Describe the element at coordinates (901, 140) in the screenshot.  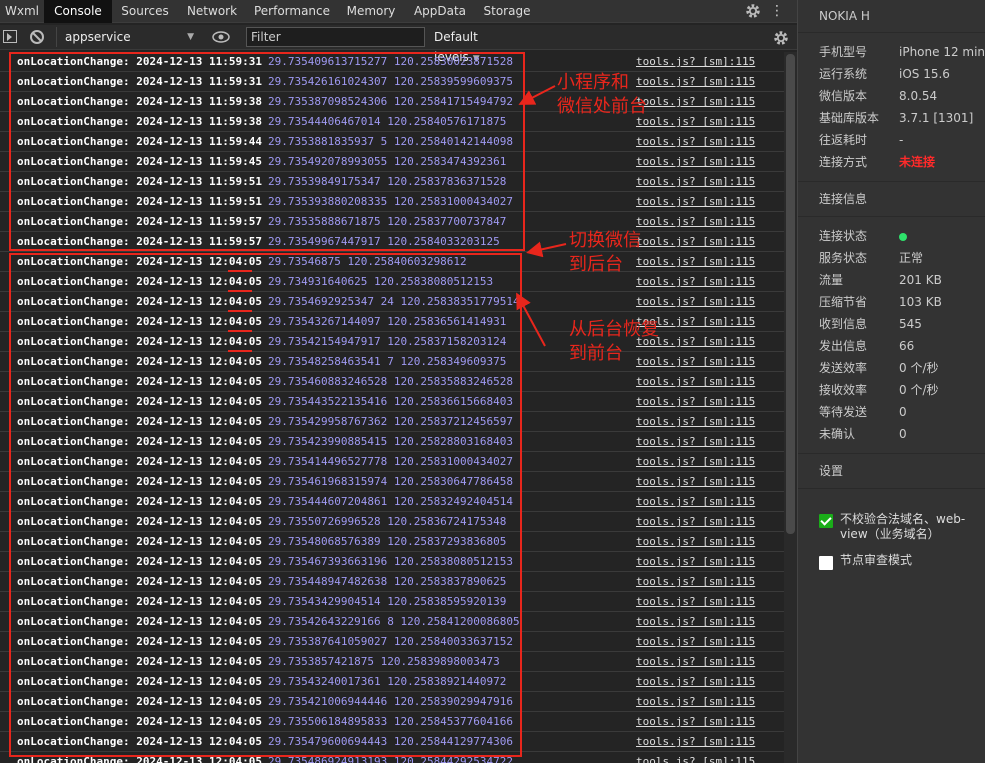
I see `info-value: -` at that location.